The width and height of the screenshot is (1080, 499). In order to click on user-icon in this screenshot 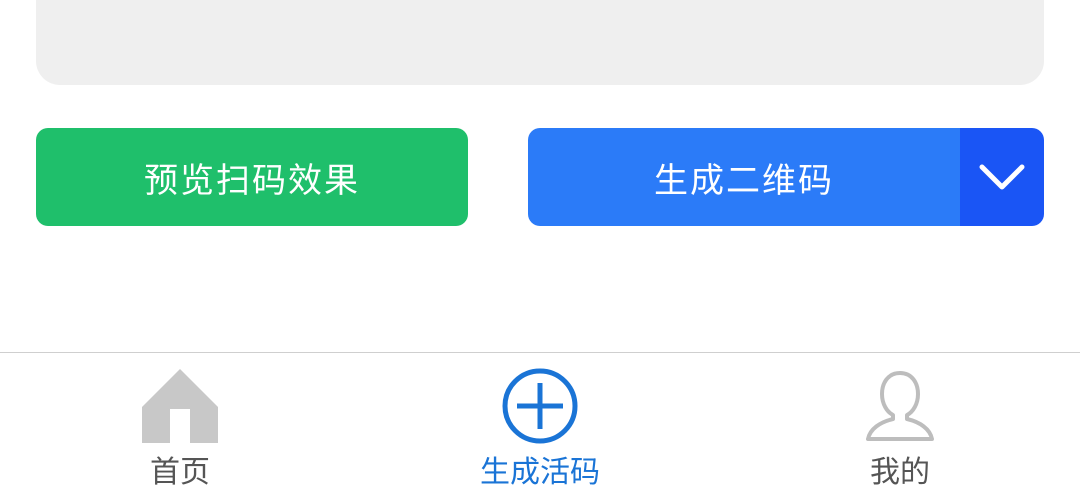, I will do `click(900, 406)`.